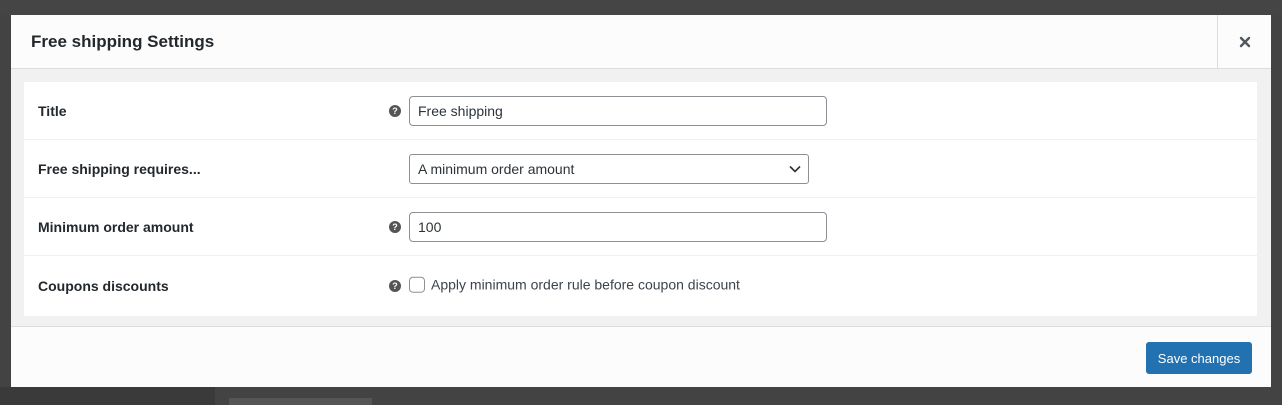  Describe the element at coordinates (52, 110) in the screenshot. I see `title-label: Title` at that location.